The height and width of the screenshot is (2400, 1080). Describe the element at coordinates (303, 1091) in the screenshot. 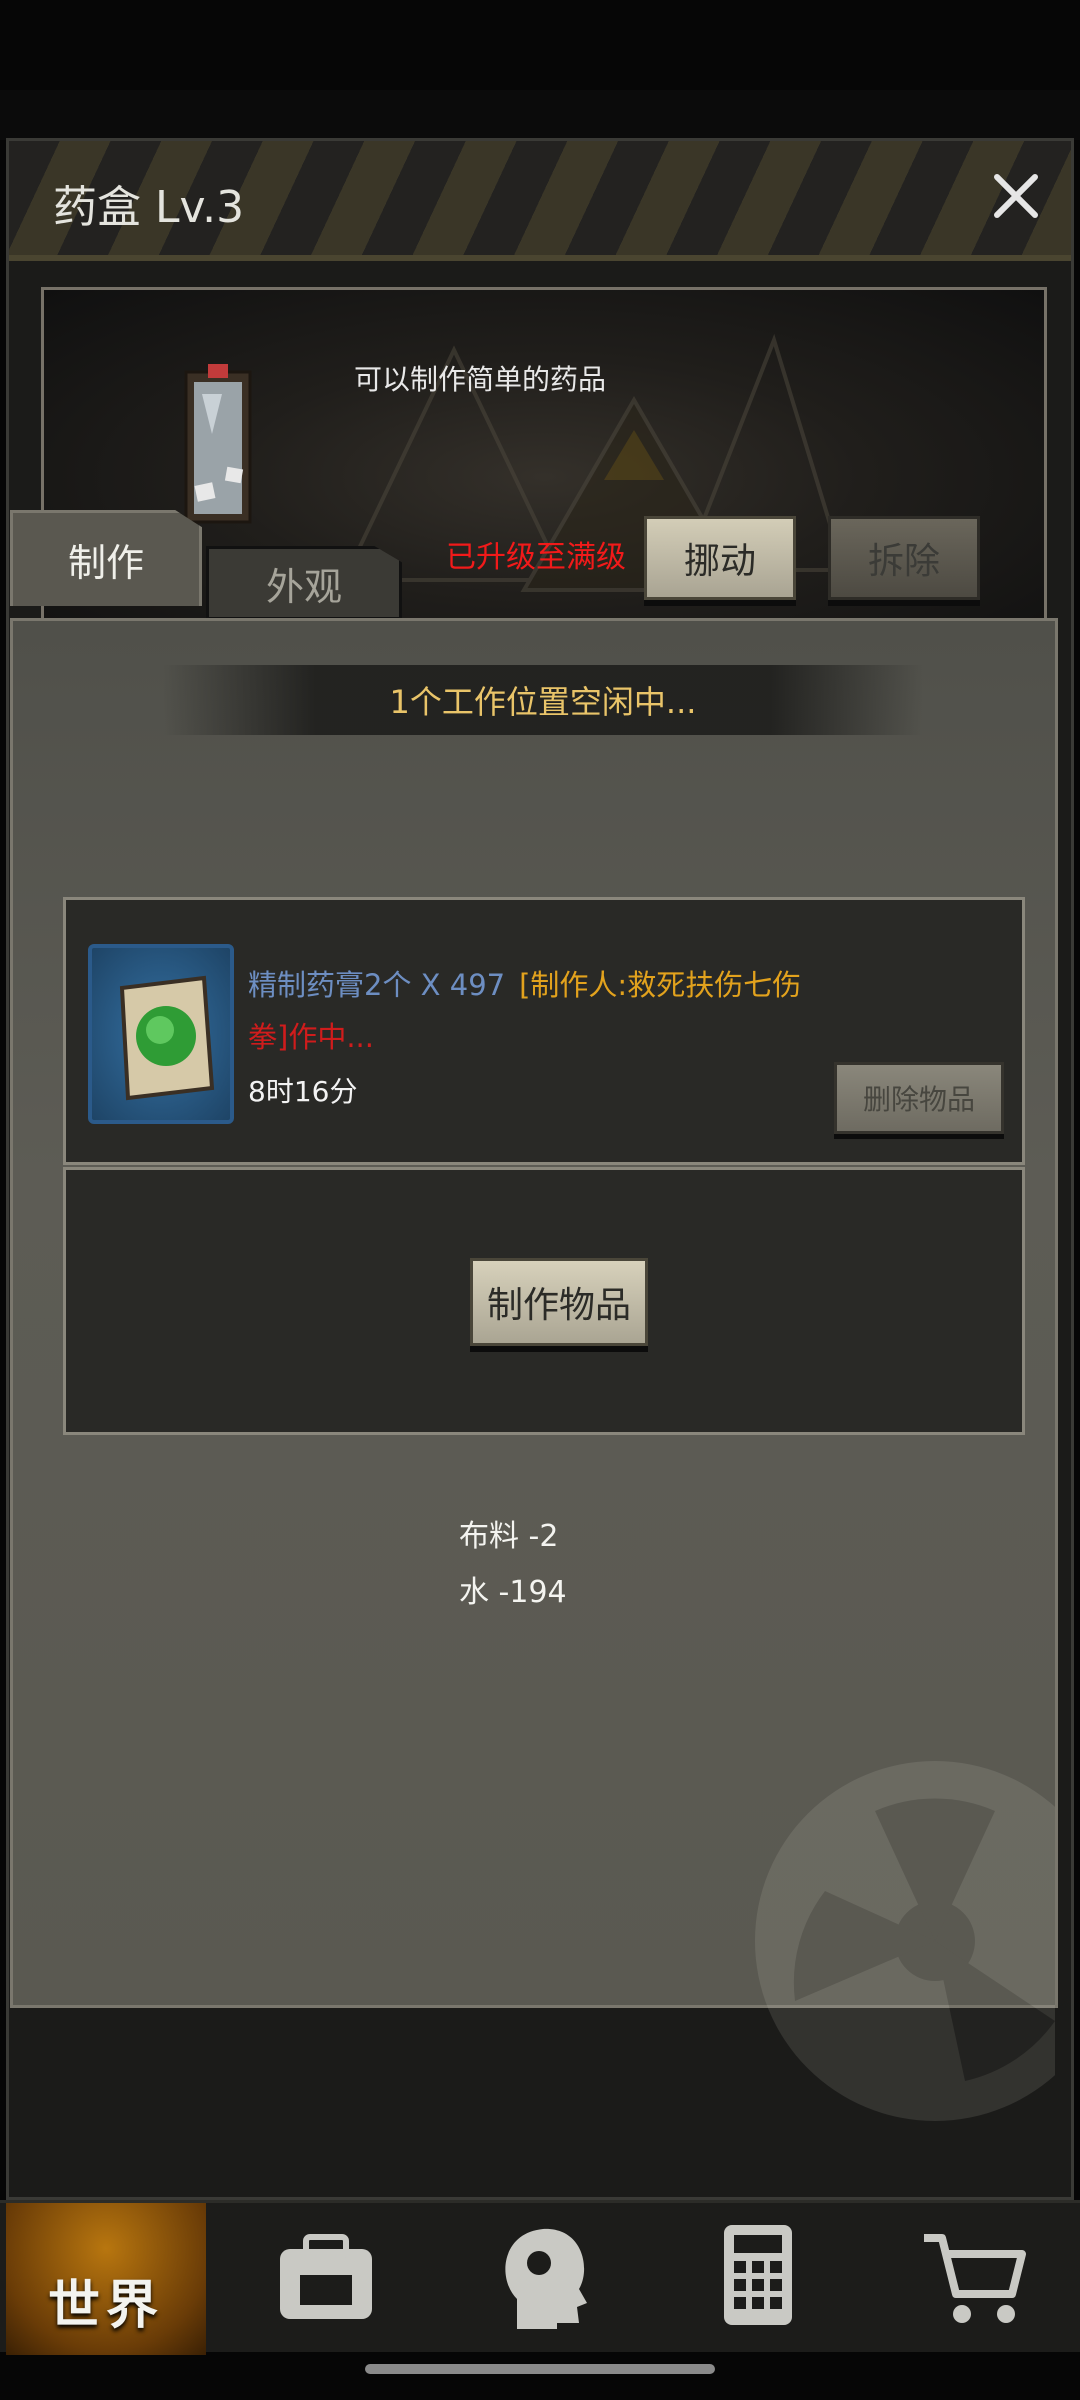

I see `craft-time-remaining: 8时16分` at that location.